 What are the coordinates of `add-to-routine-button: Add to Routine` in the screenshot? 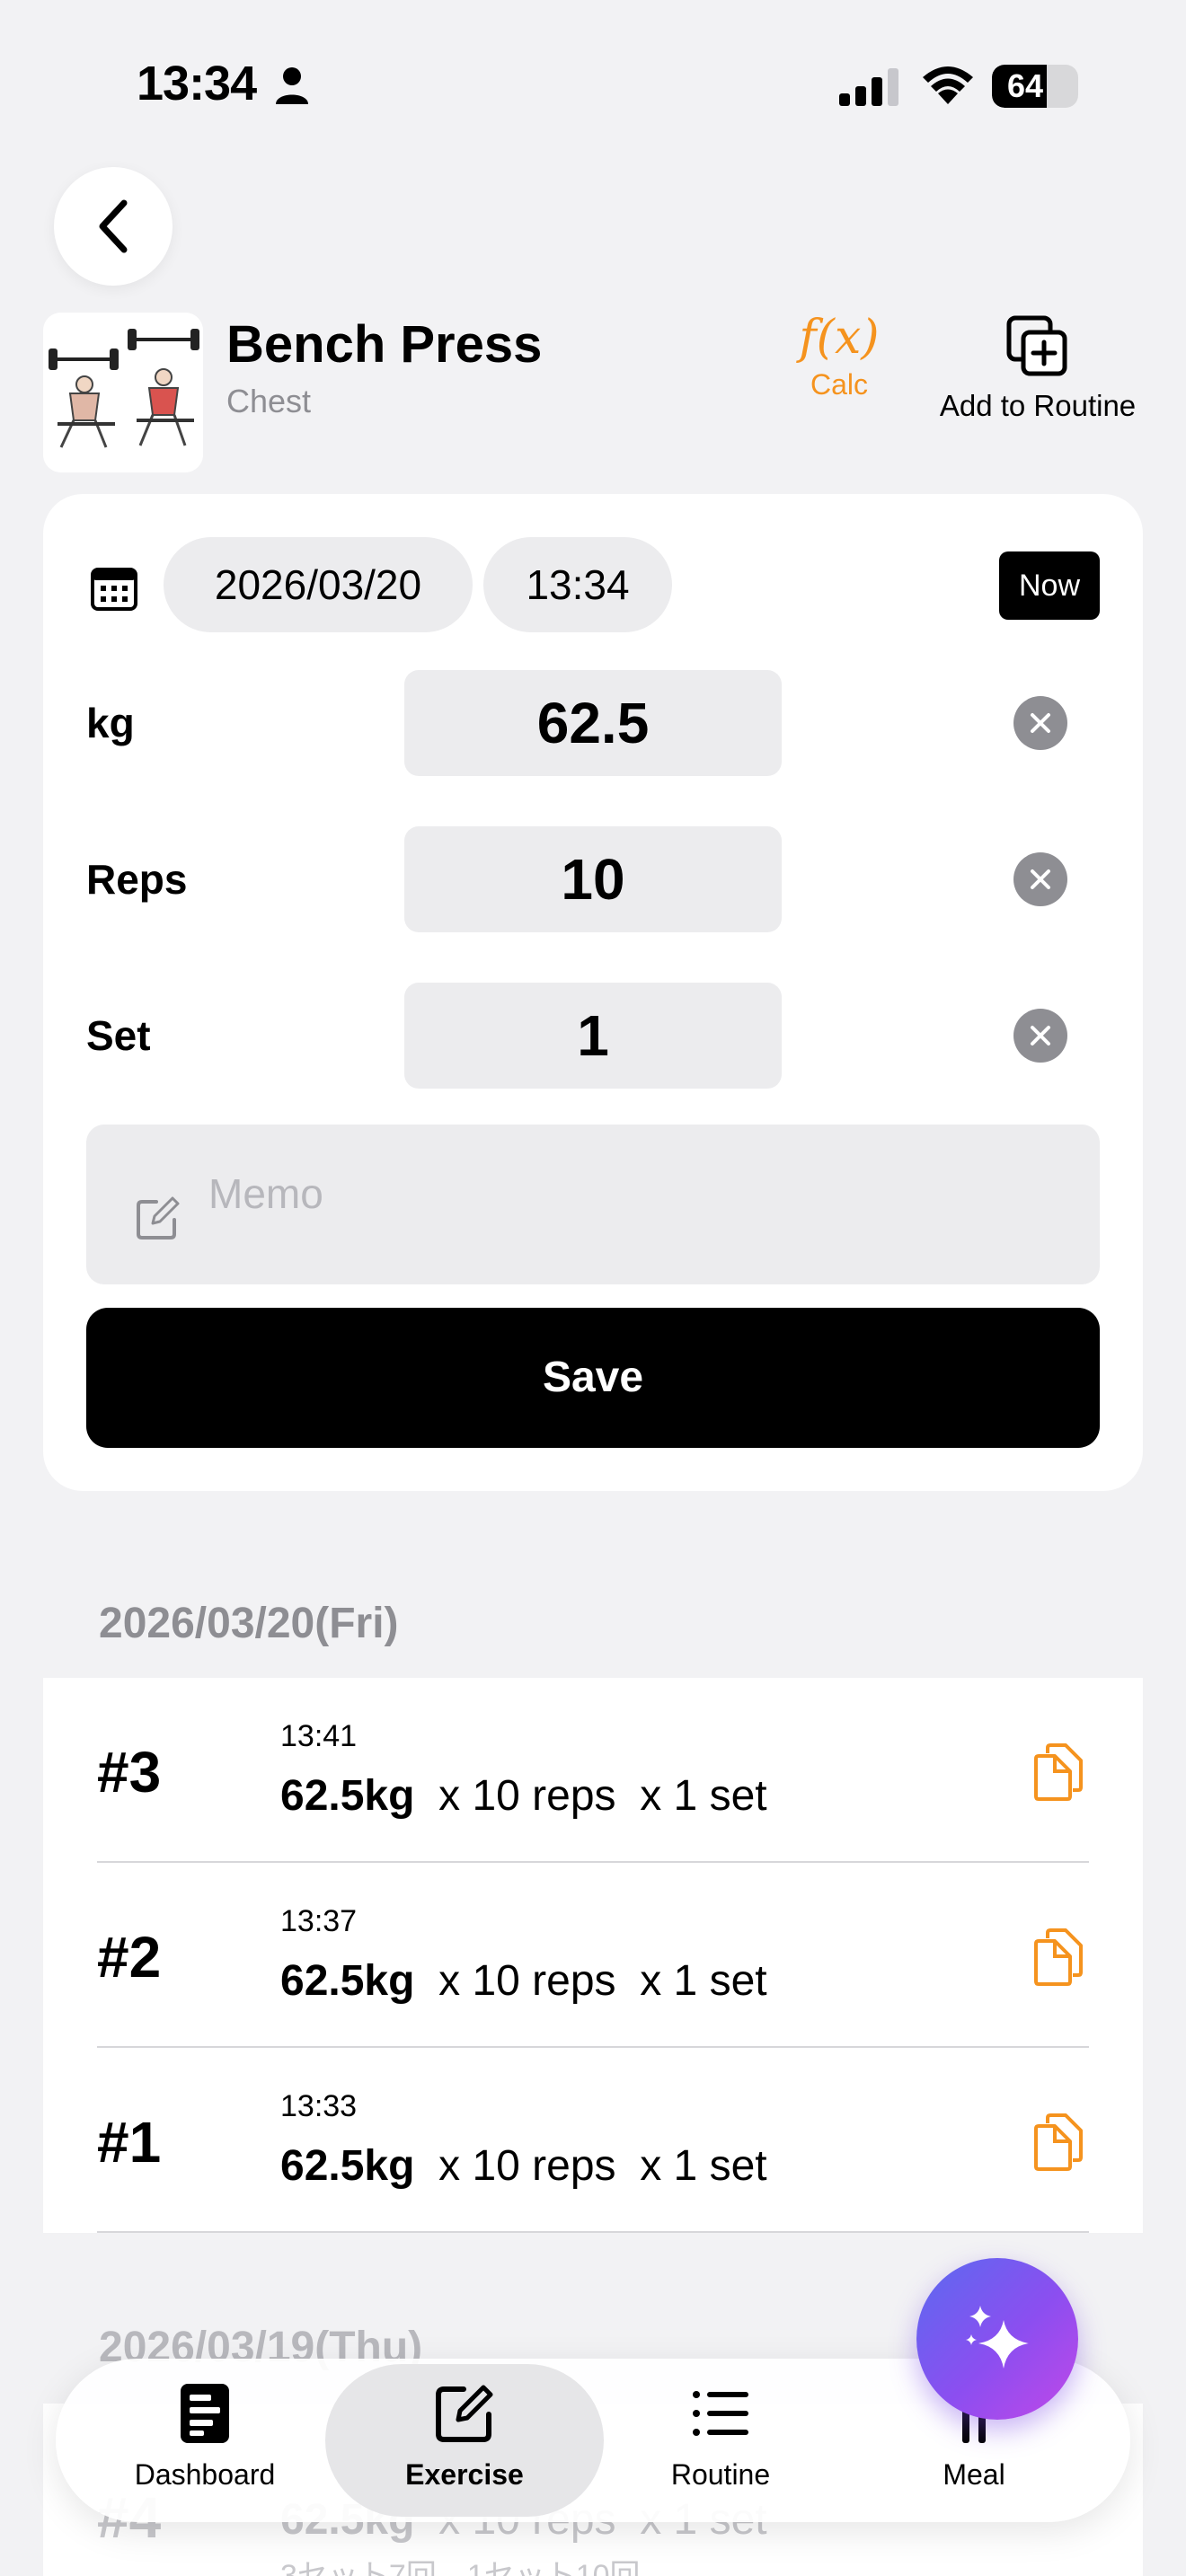 It's located at (1037, 368).